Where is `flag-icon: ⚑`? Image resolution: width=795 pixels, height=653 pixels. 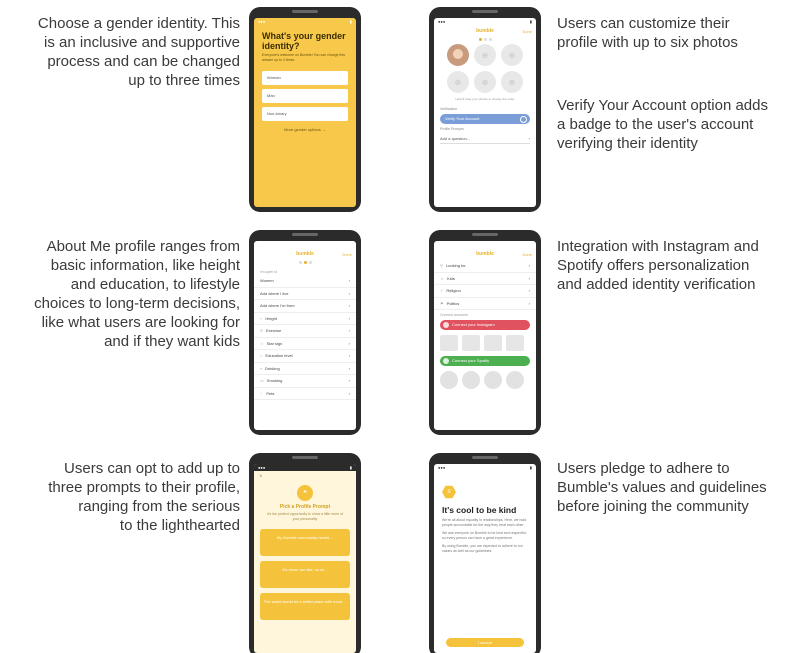 flag-icon: ⚑ is located at coordinates (442, 303).